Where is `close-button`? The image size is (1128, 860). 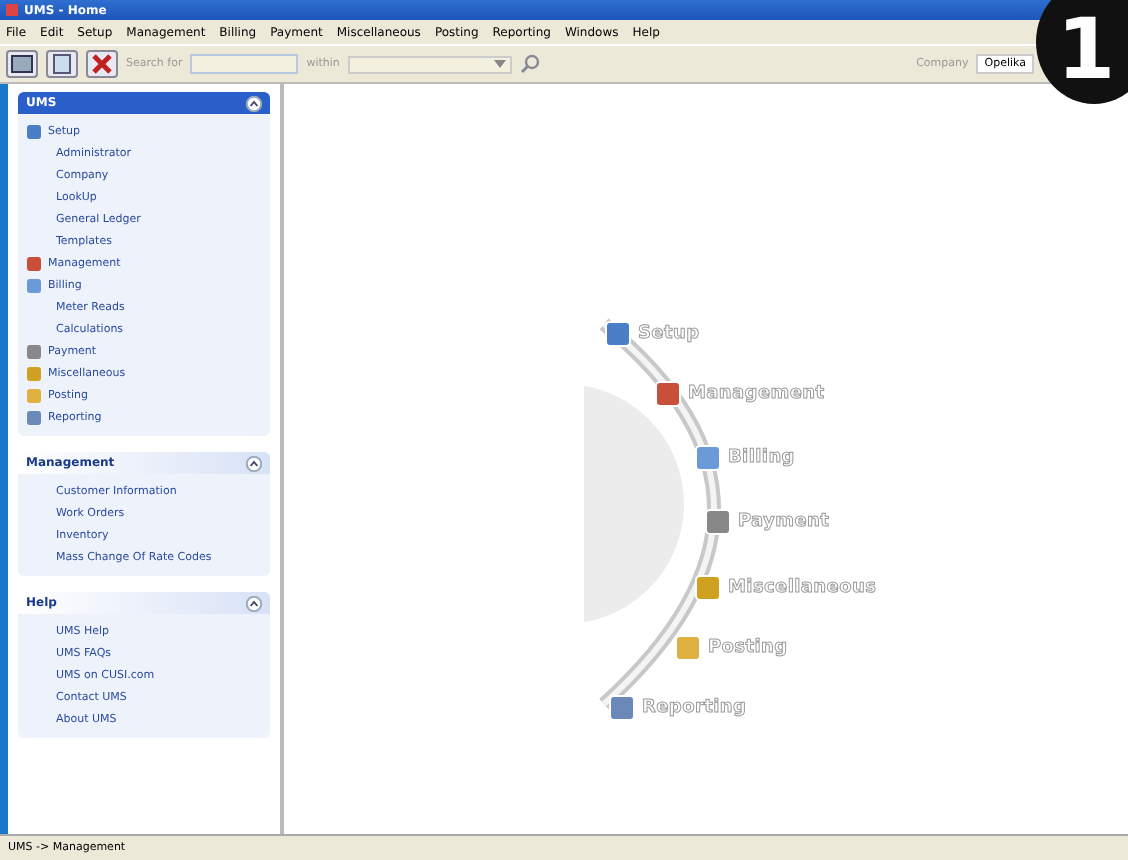
close-button is located at coordinates (102, 64).